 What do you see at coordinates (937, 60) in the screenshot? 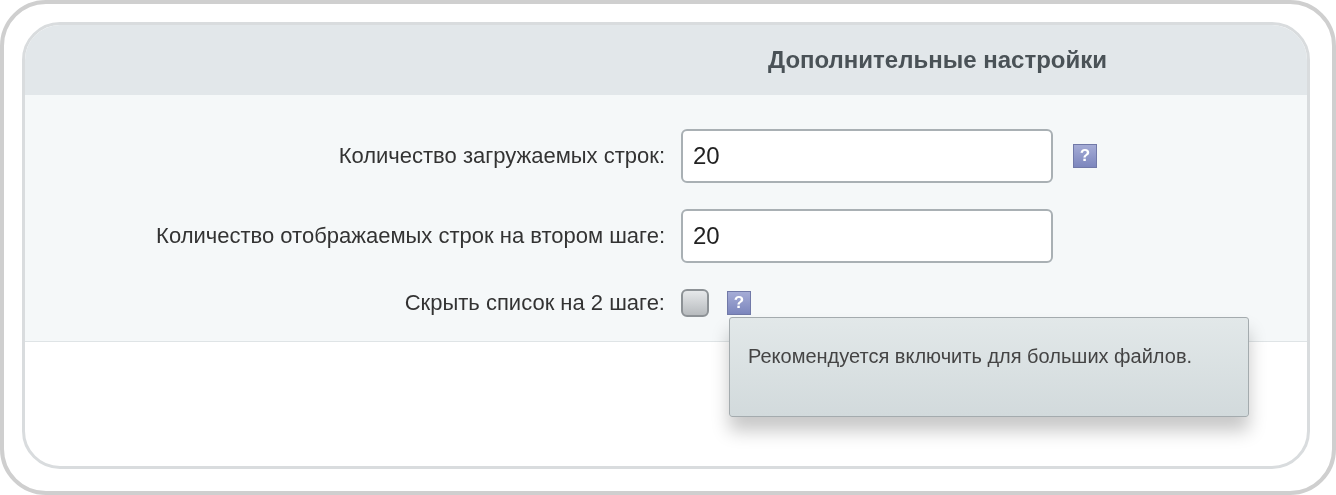
I see `panel-title: Дополнительные настройки` at bounding box center [937, 60].